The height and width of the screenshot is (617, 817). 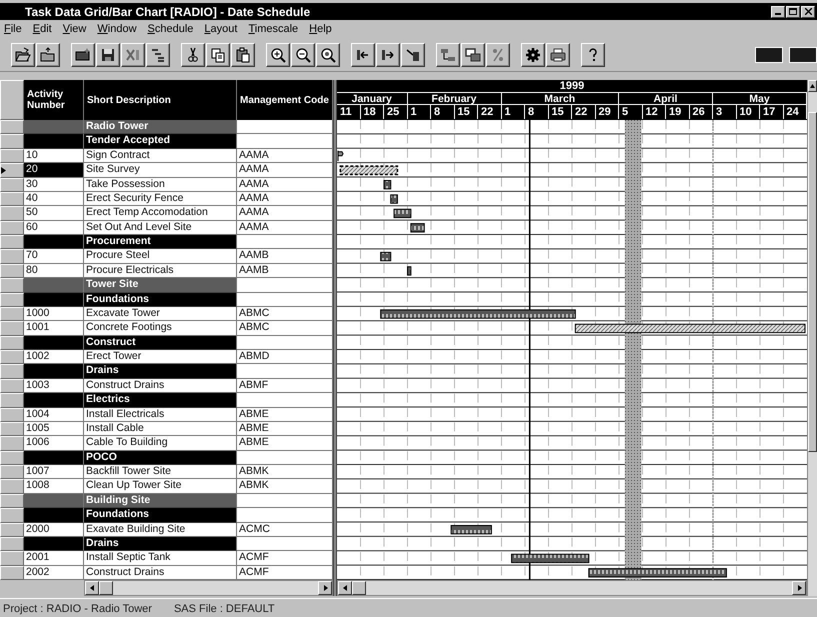 What do you see at coordinates (808, 12) in the screenshot?
I see `close-button` at bounding box center [808, 12].